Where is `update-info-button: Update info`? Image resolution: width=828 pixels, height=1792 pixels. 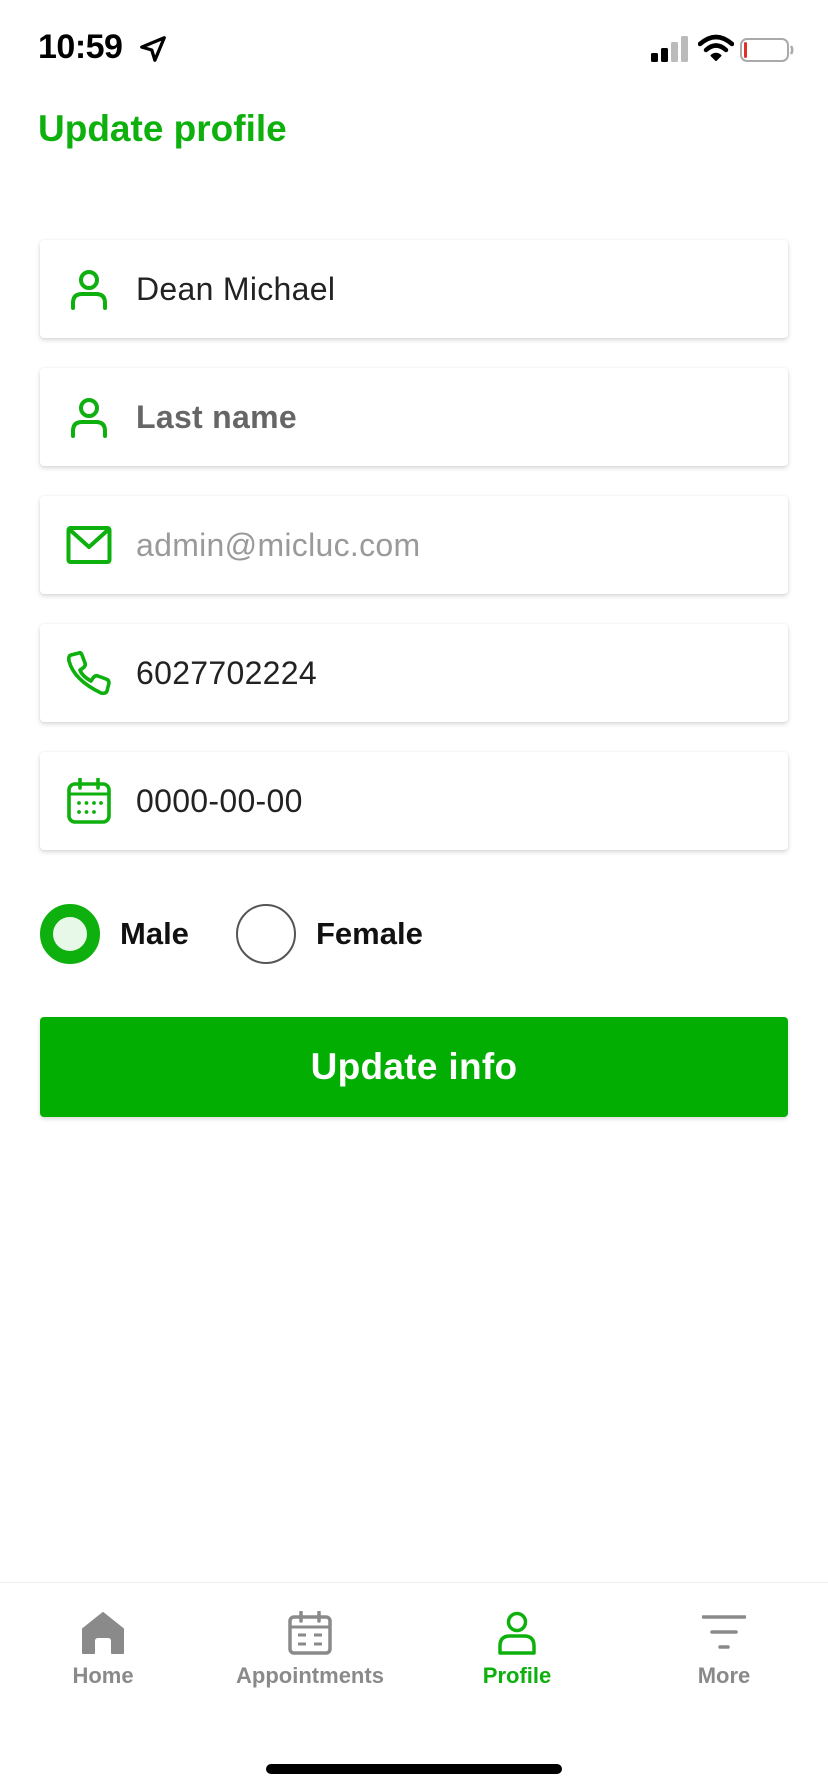 update-info-button: Update info is located at coordinates (414, 1067).